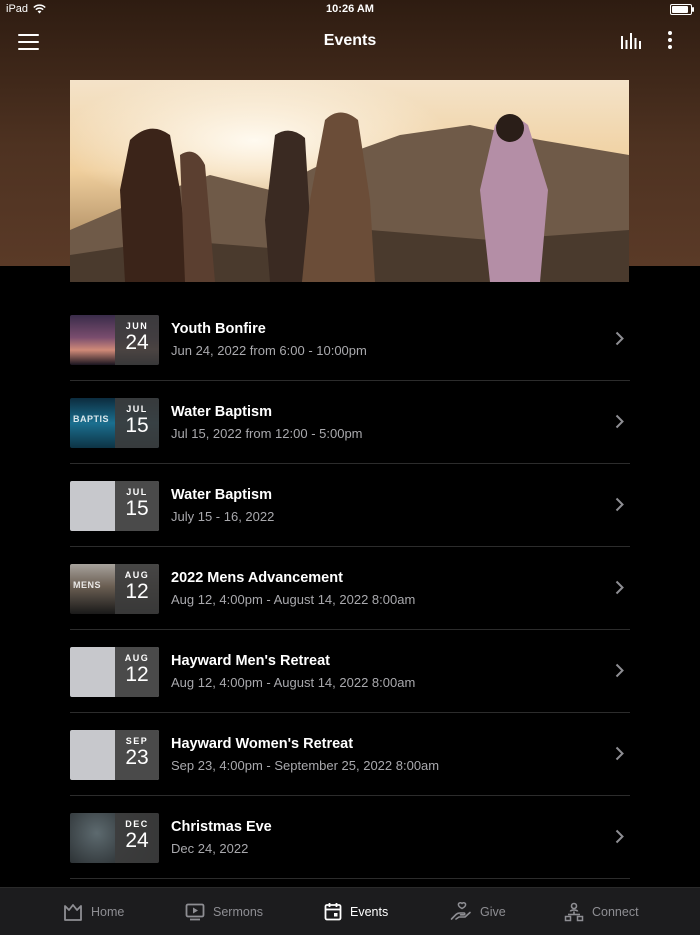 Image resolution: width=700 pixels, height=935 pixels. I want to click on status-bar: iPad 10:26 AM, so click(350, 10).